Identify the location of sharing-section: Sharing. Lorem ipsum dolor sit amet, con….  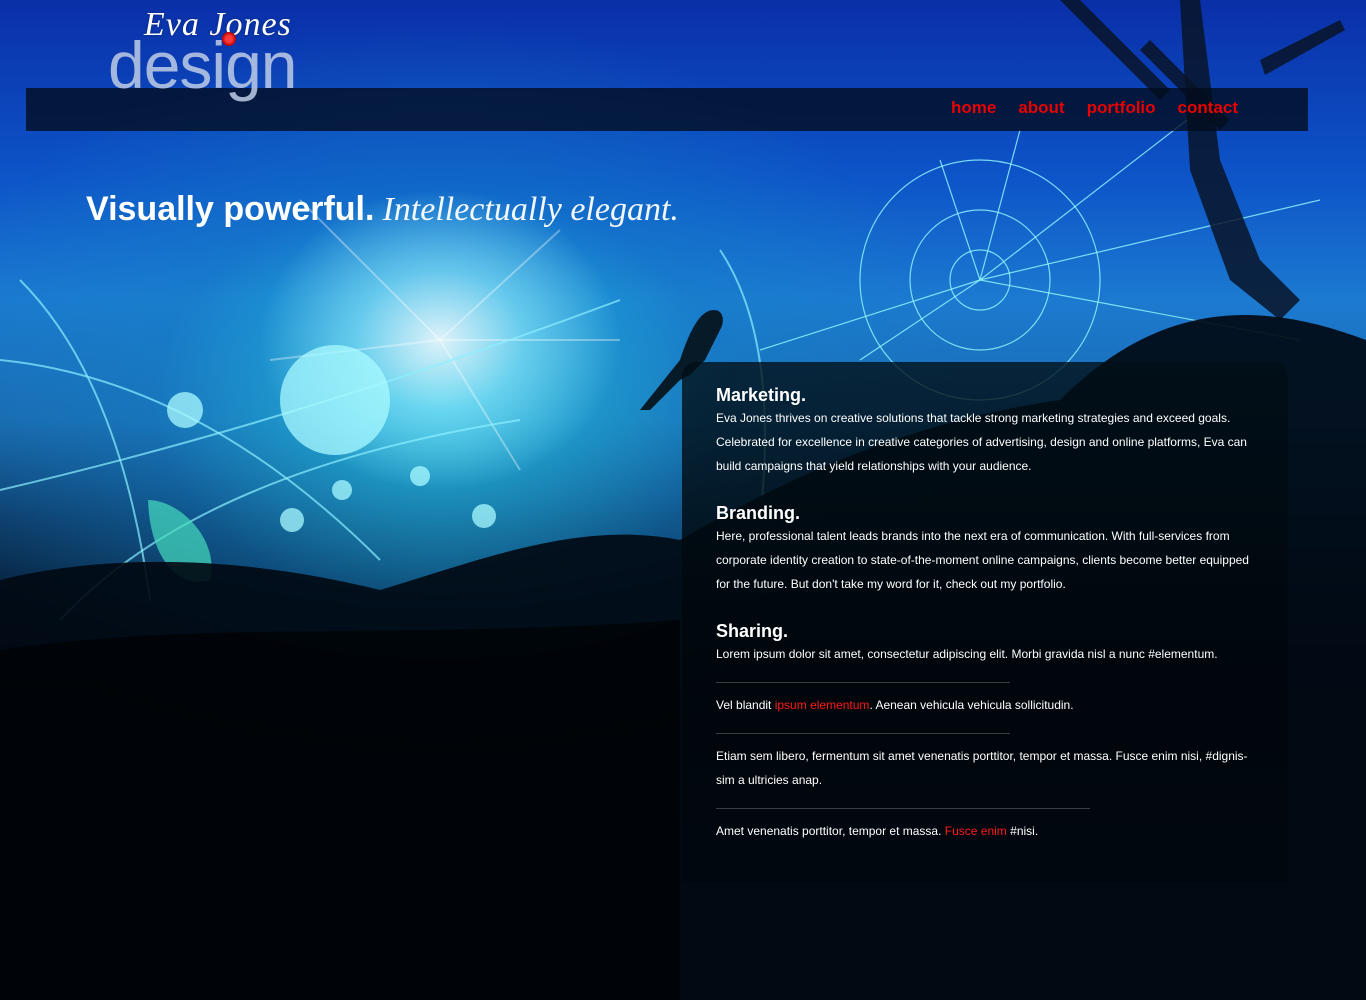
(986, 731).